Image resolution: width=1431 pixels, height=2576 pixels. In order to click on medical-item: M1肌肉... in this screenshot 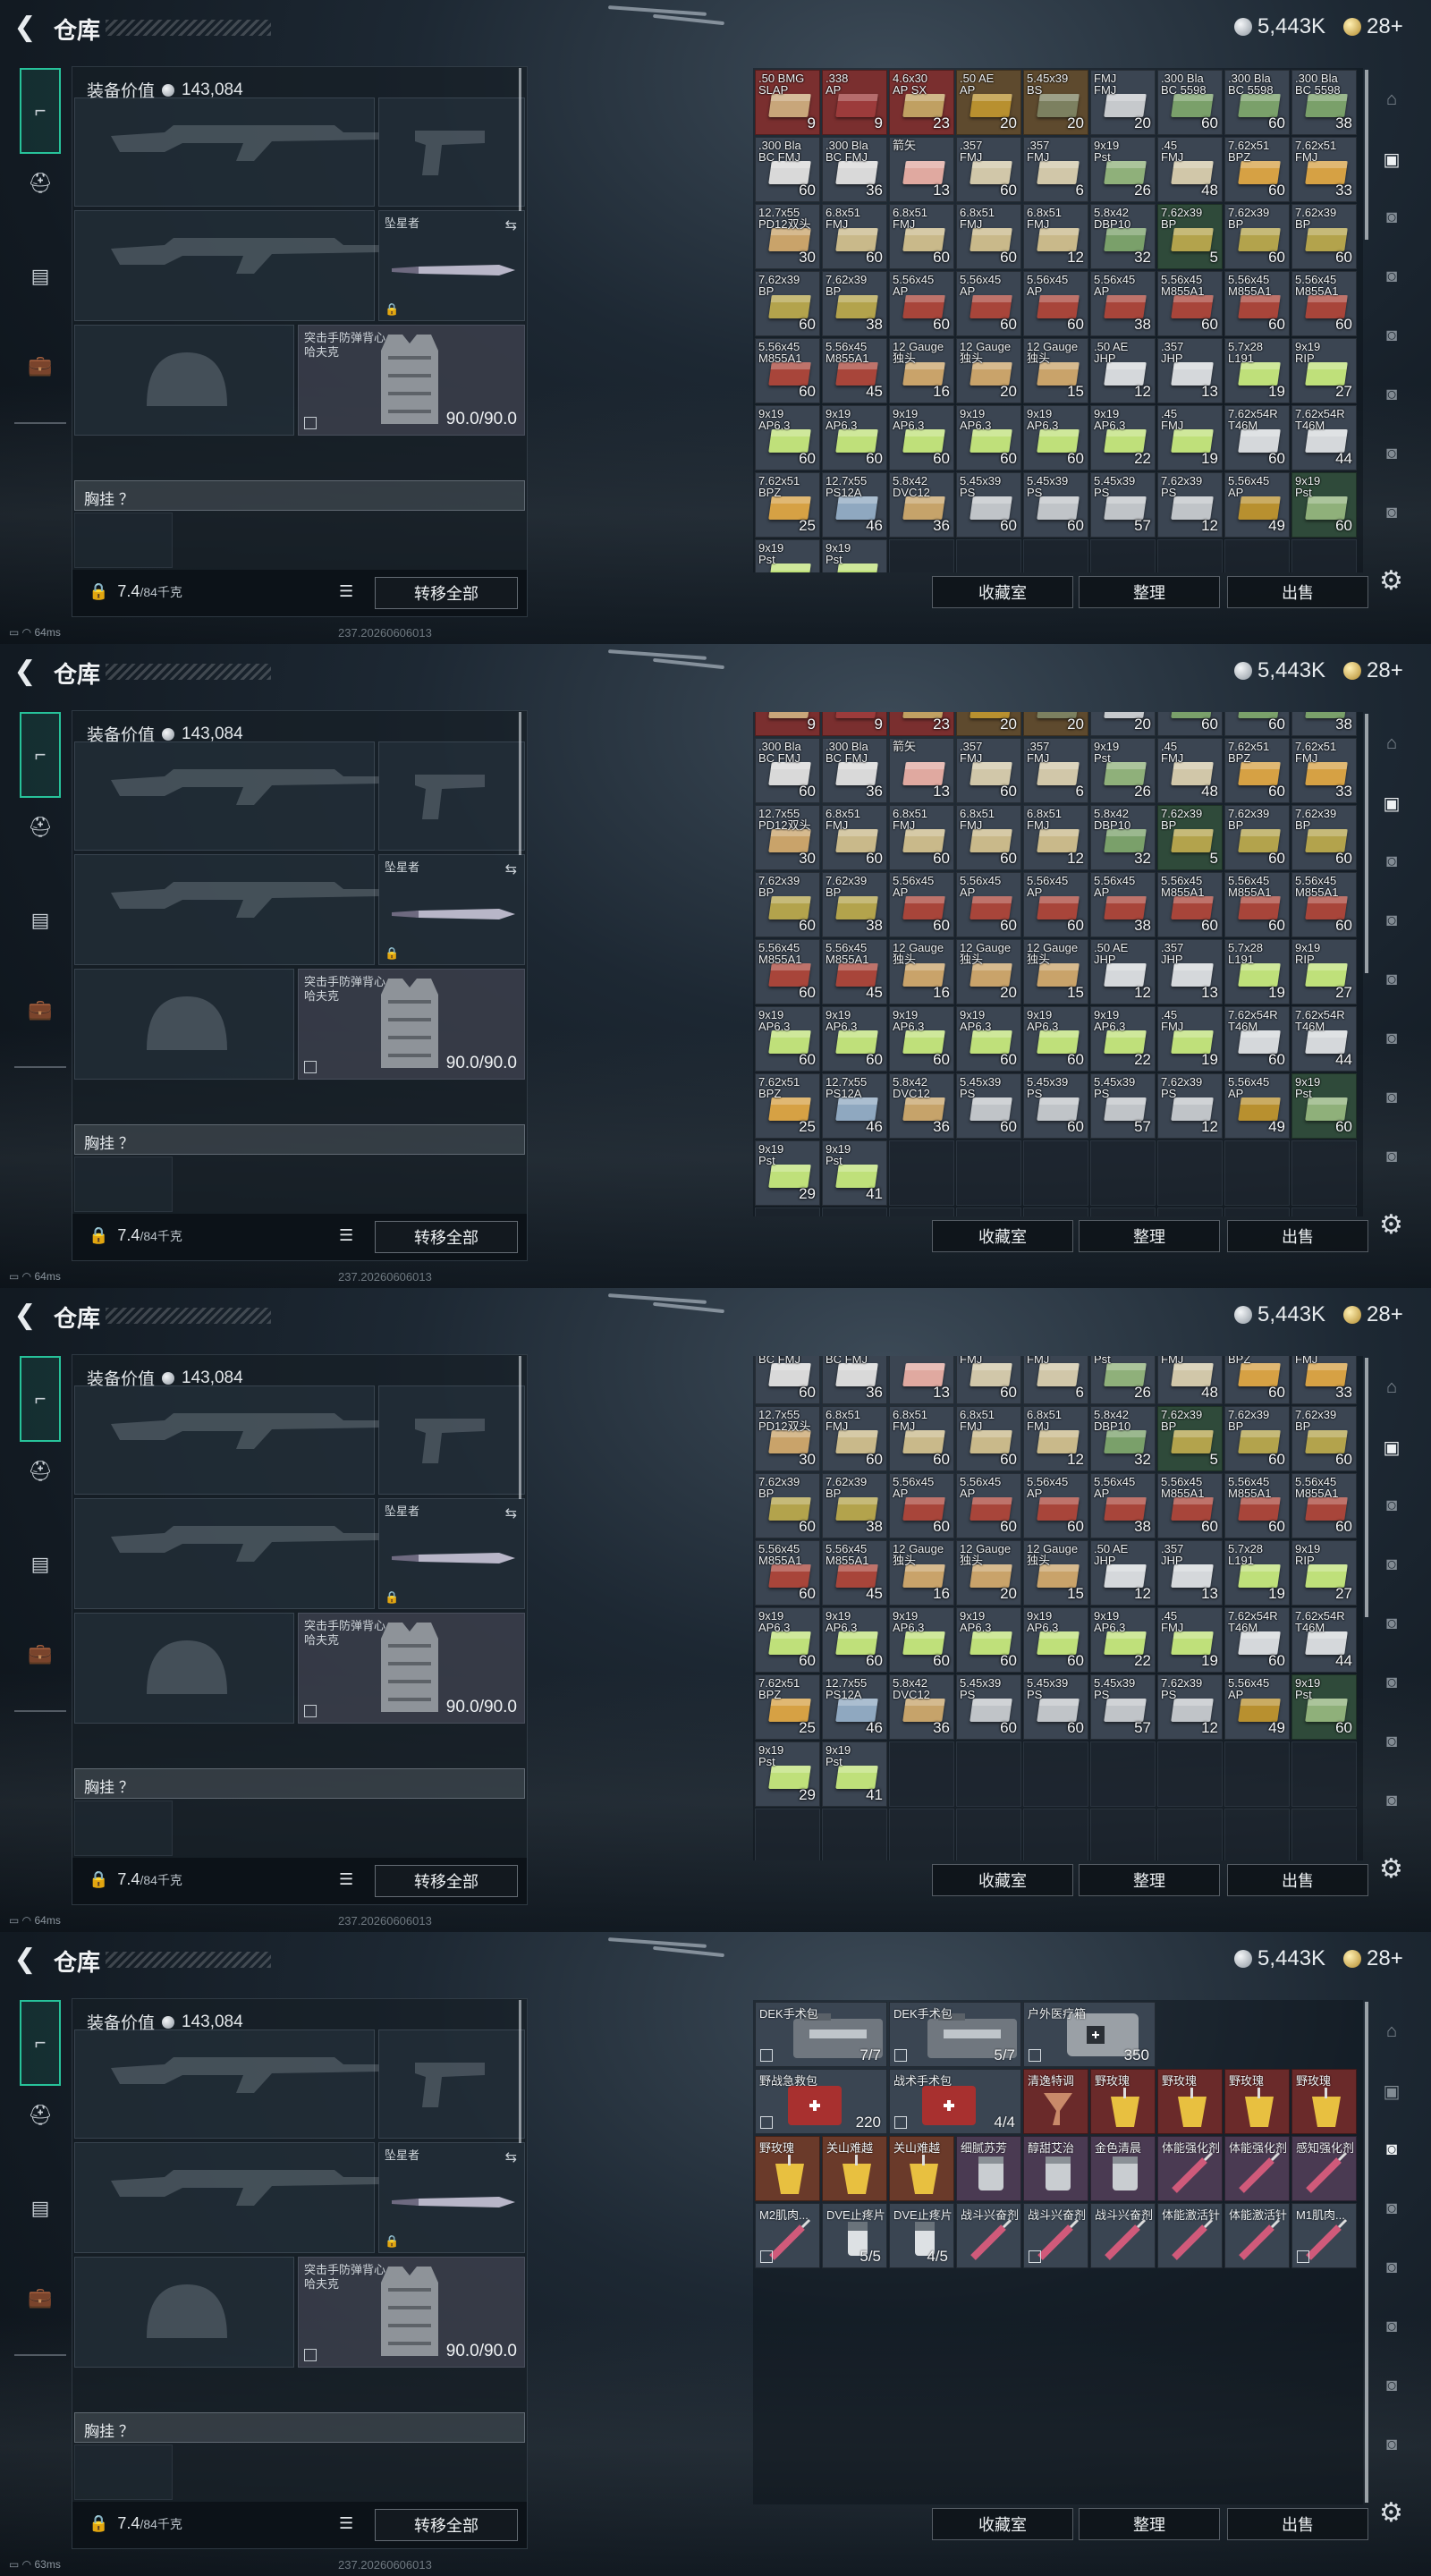, I will do `click(1324, 2235)`.